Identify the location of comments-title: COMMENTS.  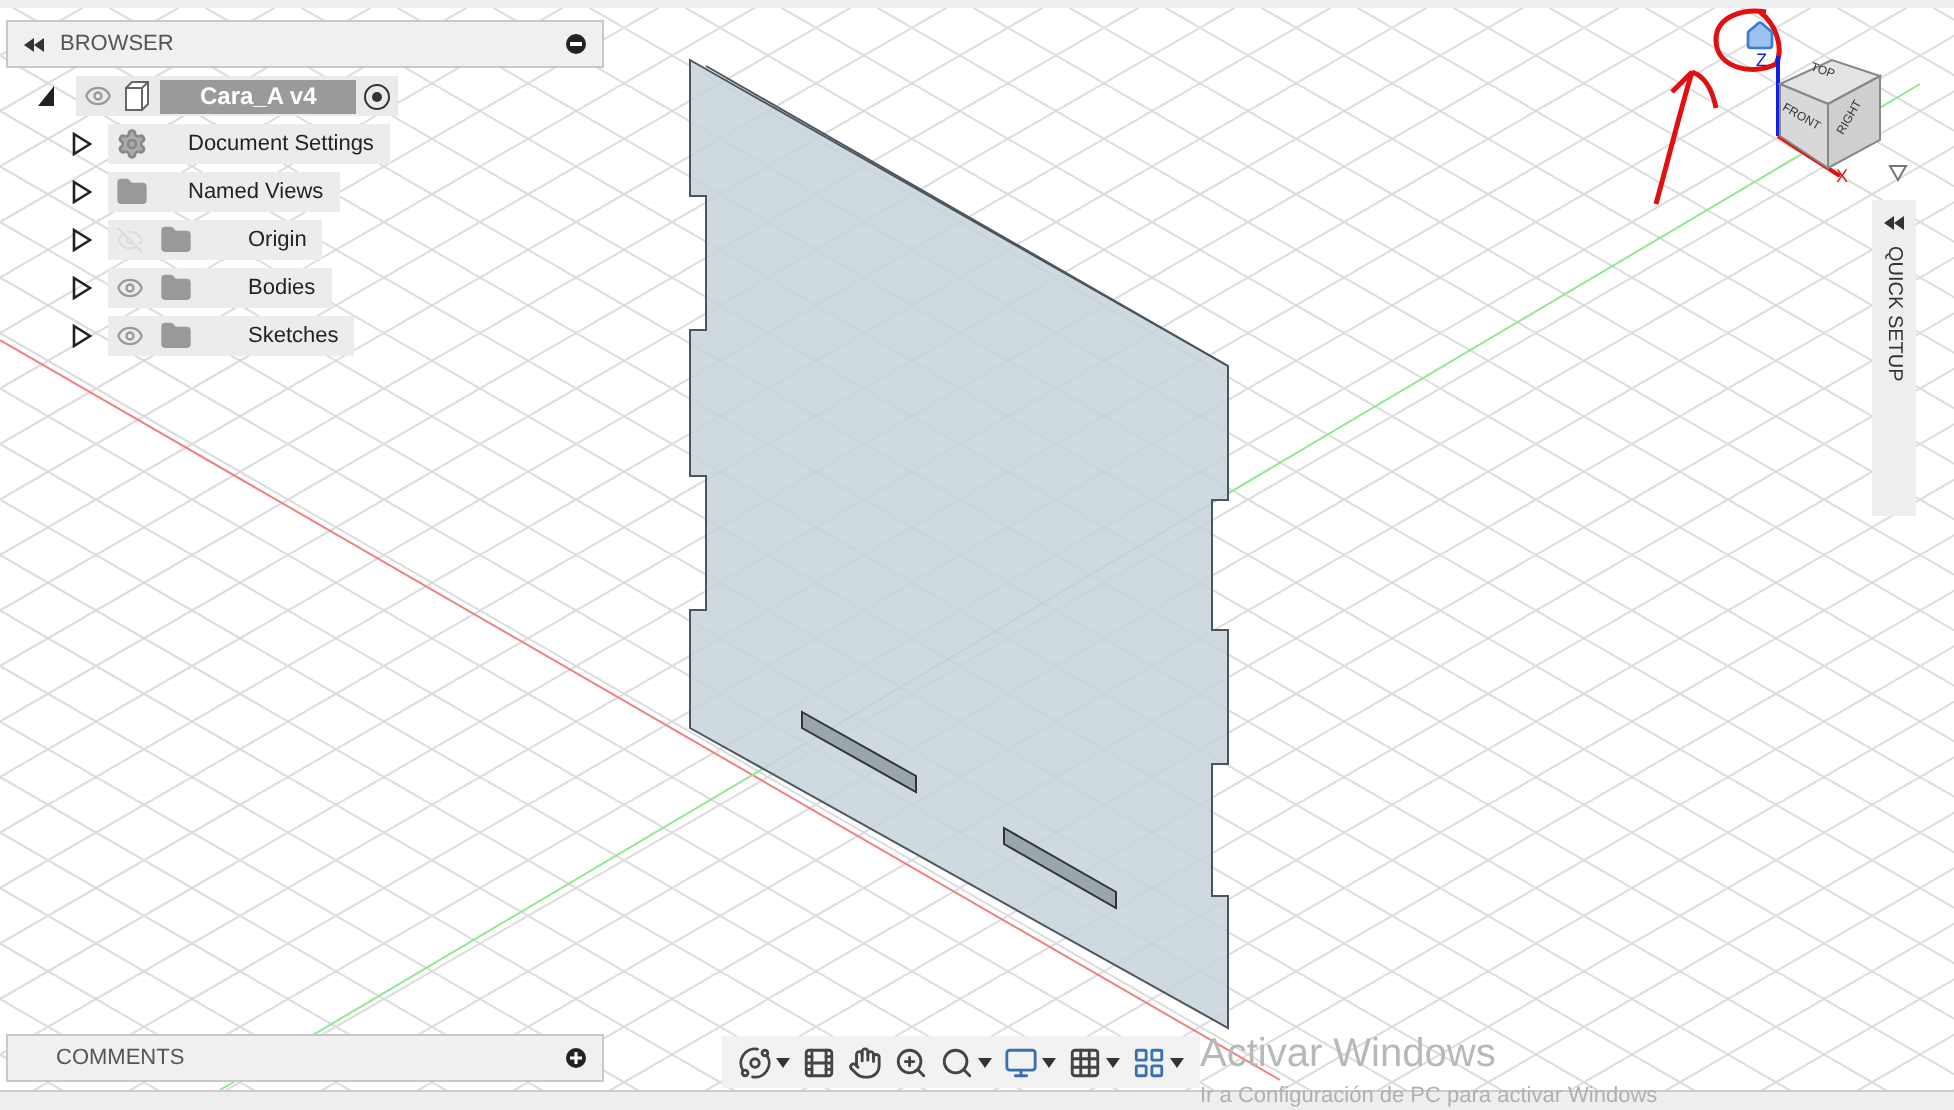
(121, 1058).